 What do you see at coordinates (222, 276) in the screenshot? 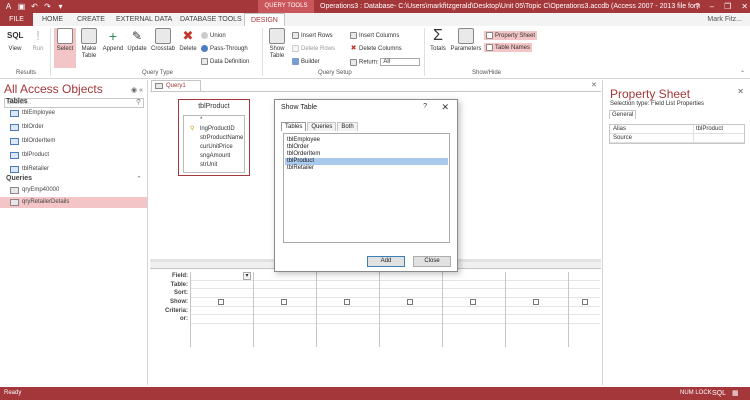
I see `grid-cell: ▾` at bounding box center [222, 276].